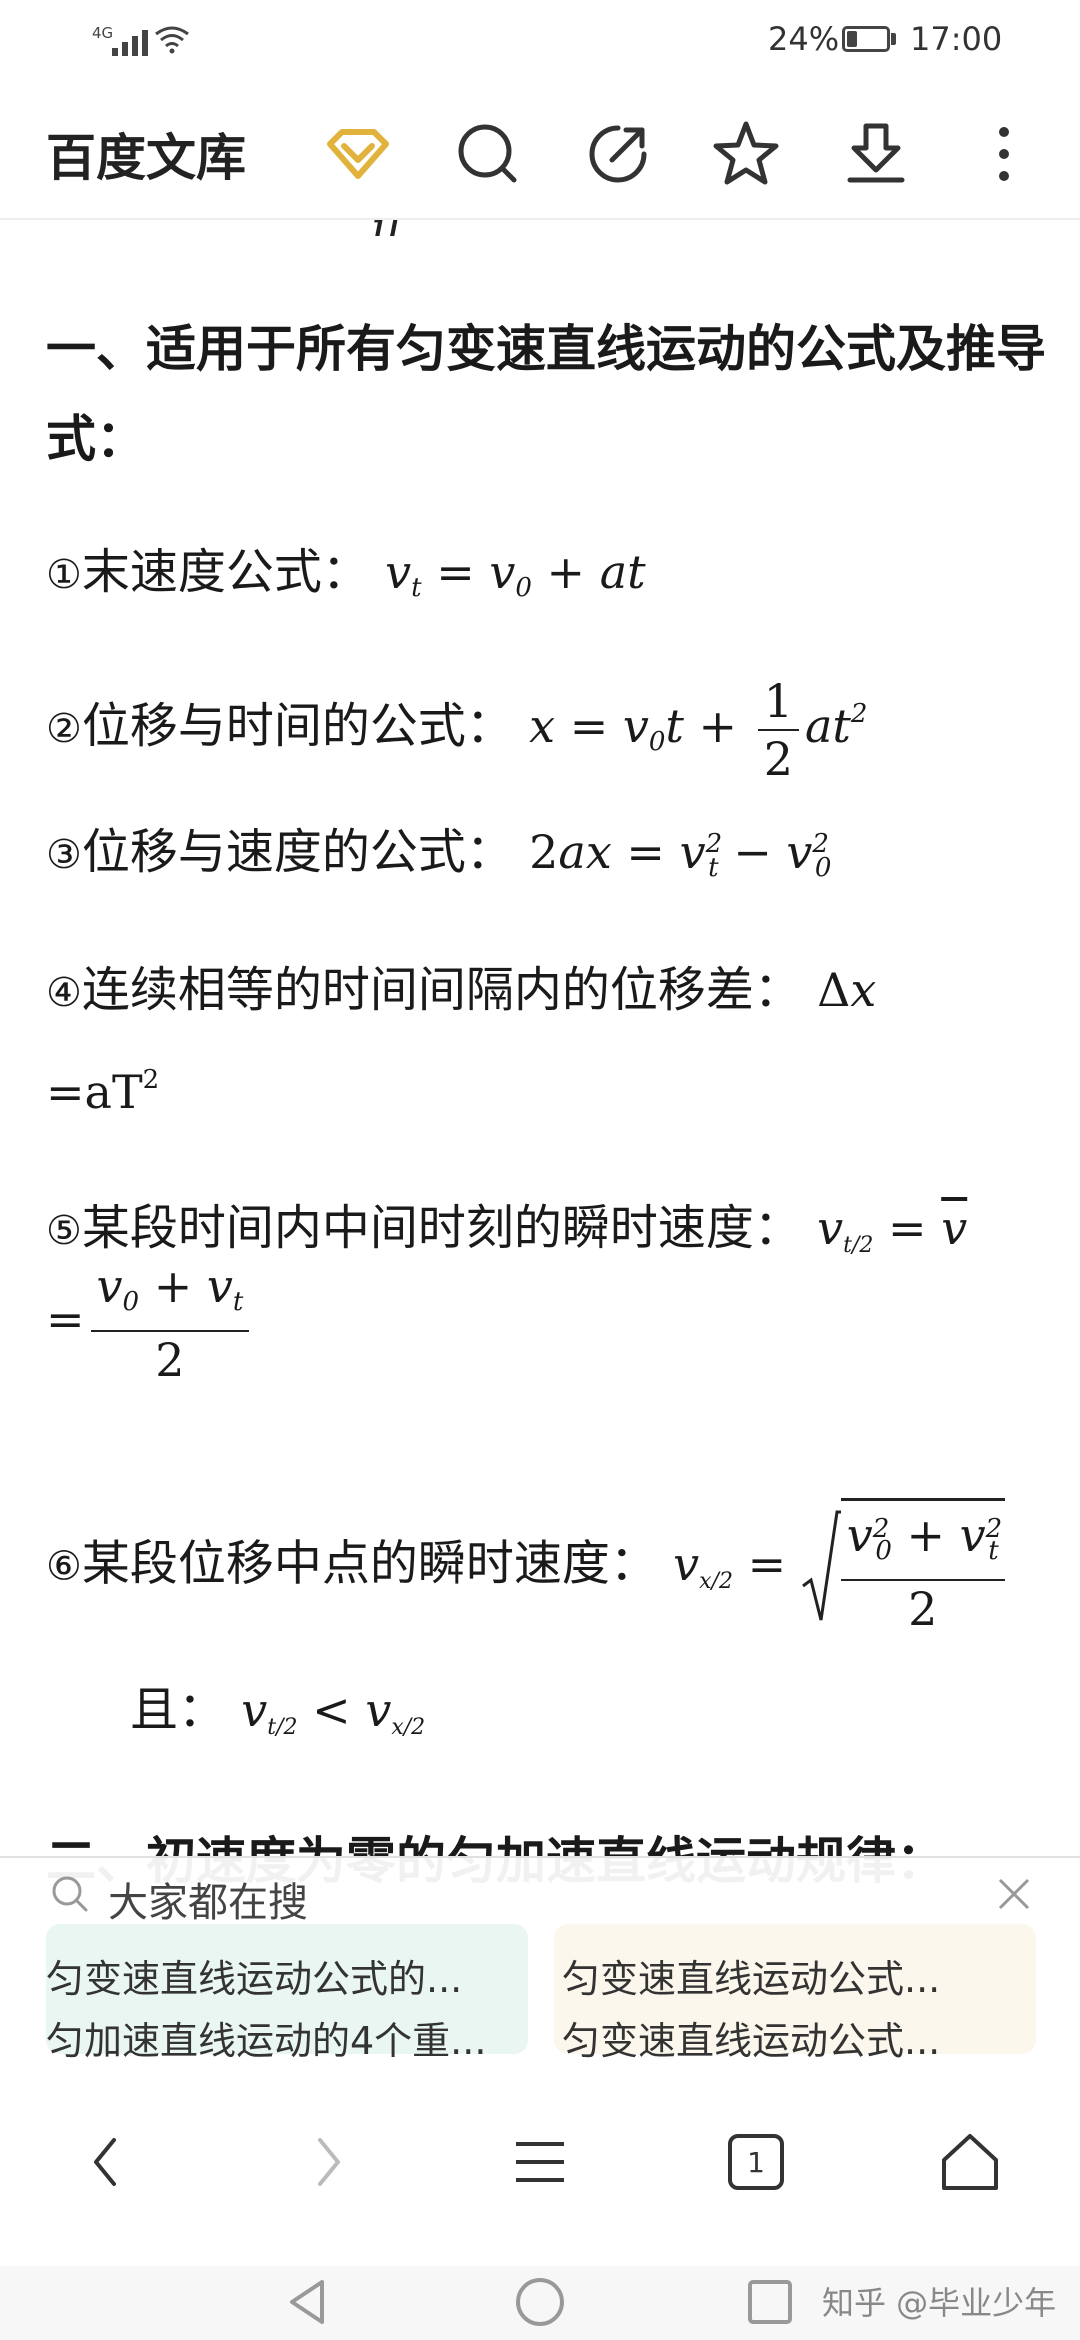 This screenshot has height=2340, width=1080. What do you see at coordinates (847, 990) in the screenshot?
I see `formula-delta-x: Δx` at bounding box center [847, 990].